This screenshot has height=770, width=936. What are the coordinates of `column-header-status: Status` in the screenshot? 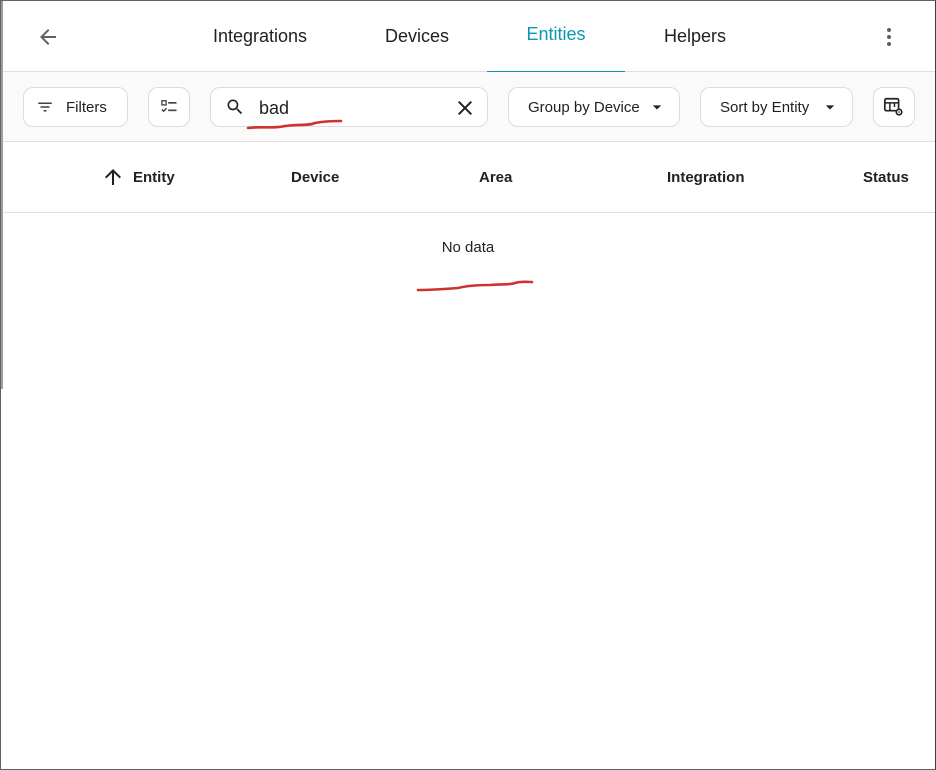 It's located at (886, 177).